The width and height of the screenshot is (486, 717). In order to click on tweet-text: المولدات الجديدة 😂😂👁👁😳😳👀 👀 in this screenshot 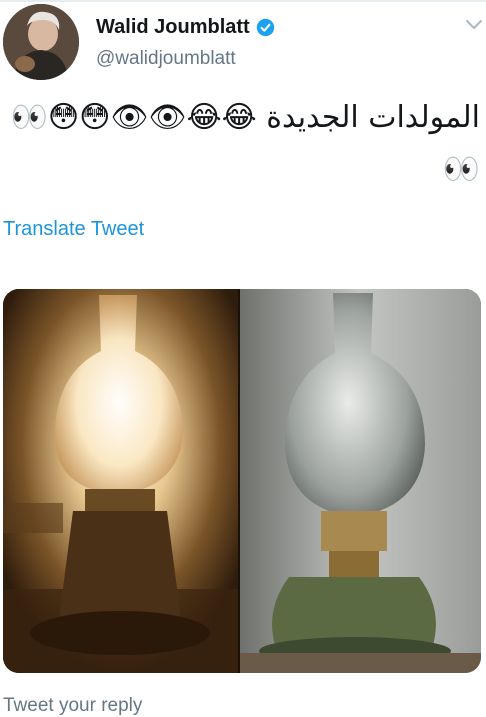, I will do `click(242, 144)`.